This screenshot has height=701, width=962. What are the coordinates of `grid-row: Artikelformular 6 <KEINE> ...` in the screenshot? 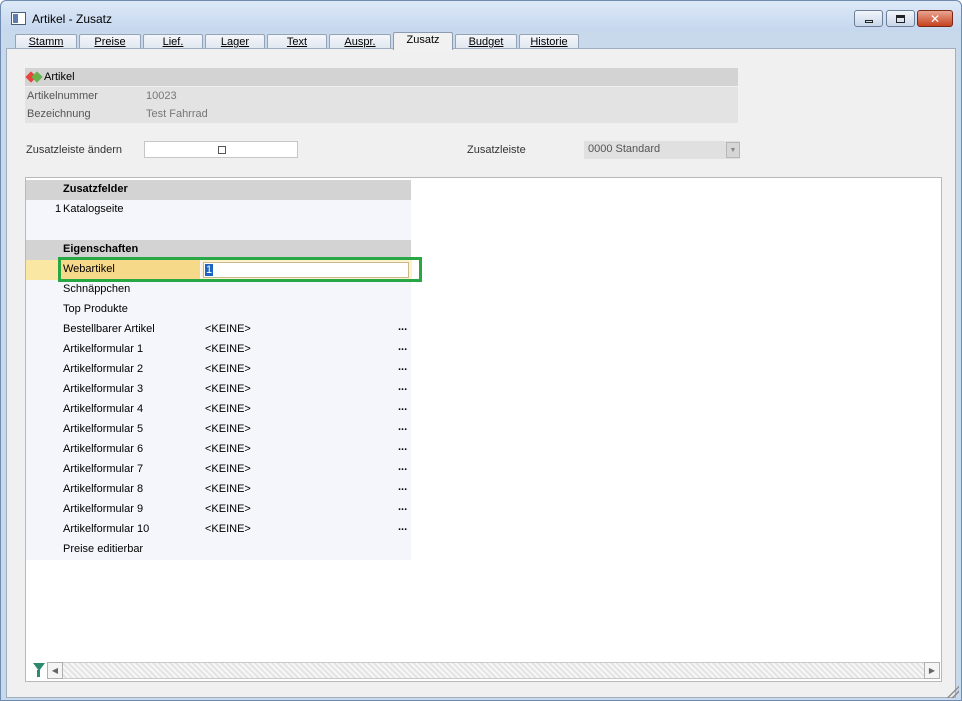 It's located at (218, 450).